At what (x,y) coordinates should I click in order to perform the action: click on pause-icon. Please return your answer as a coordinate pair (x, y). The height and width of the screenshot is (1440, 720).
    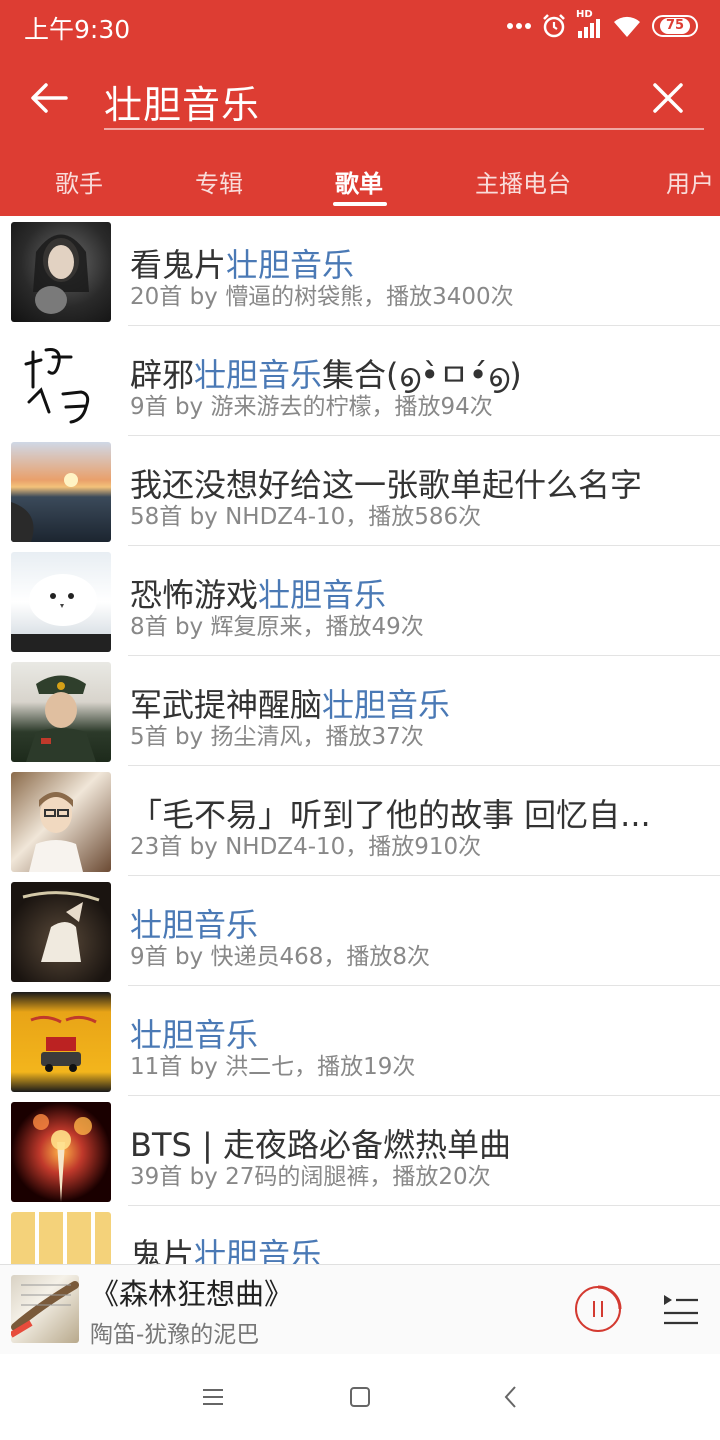
    Looking at the image, I should click on (598, 1308).